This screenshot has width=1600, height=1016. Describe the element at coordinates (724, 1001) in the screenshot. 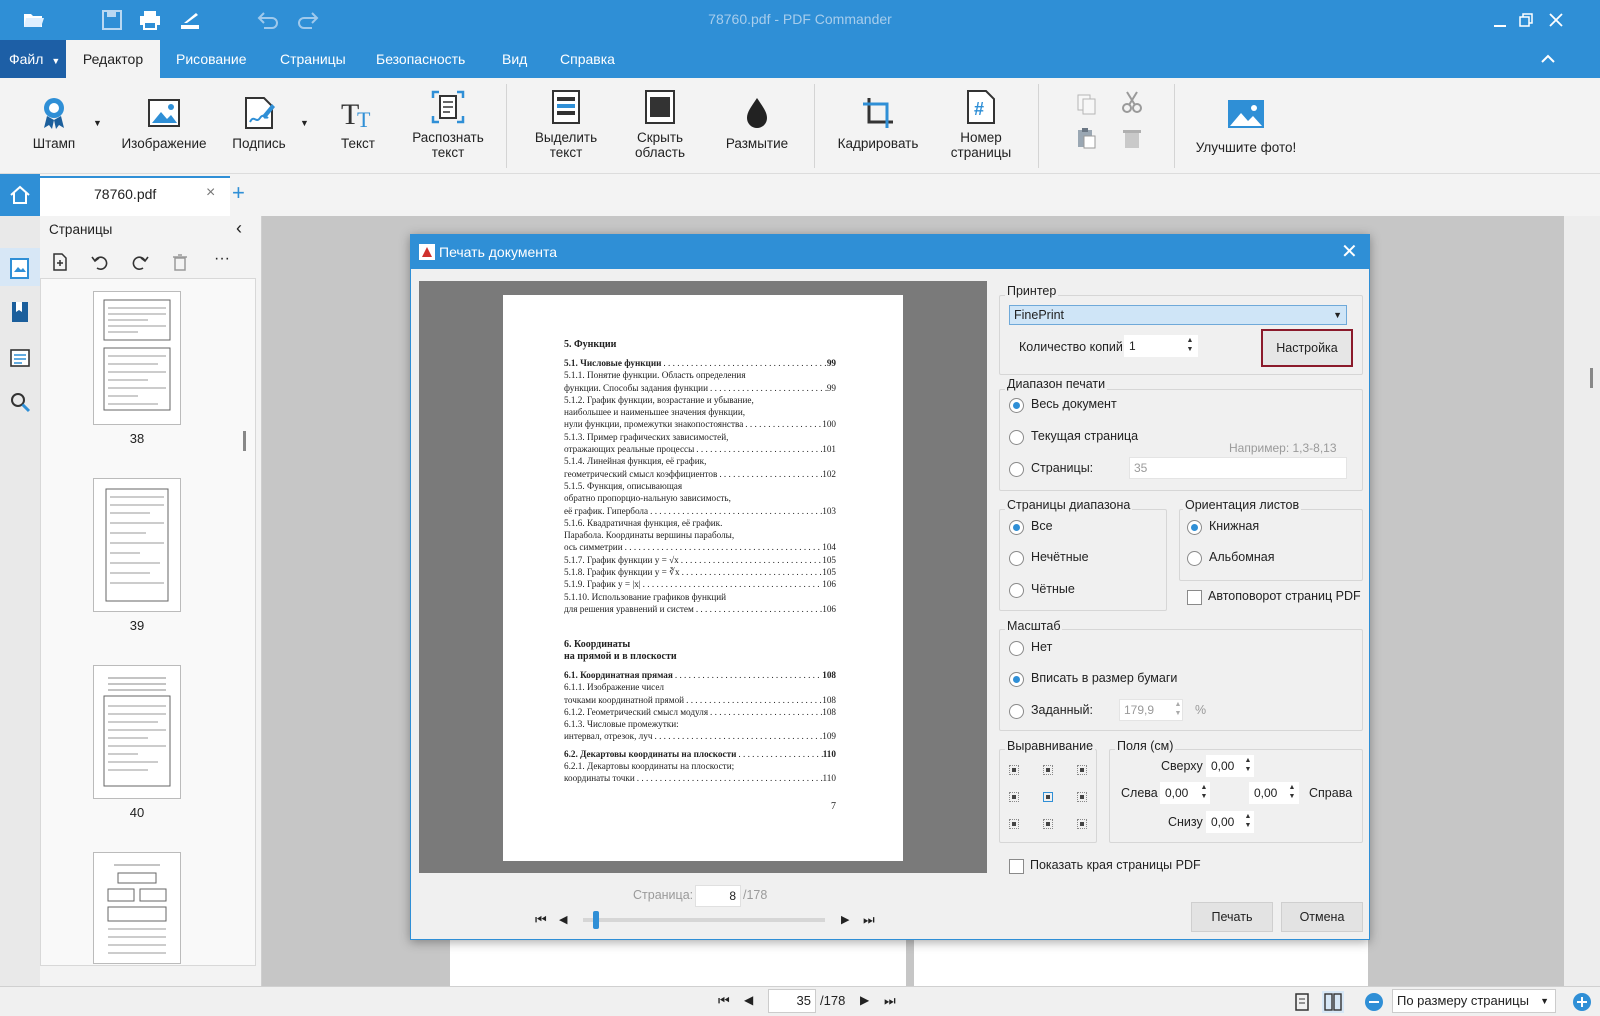

I see `first-page-icon: ⏮` at that location.